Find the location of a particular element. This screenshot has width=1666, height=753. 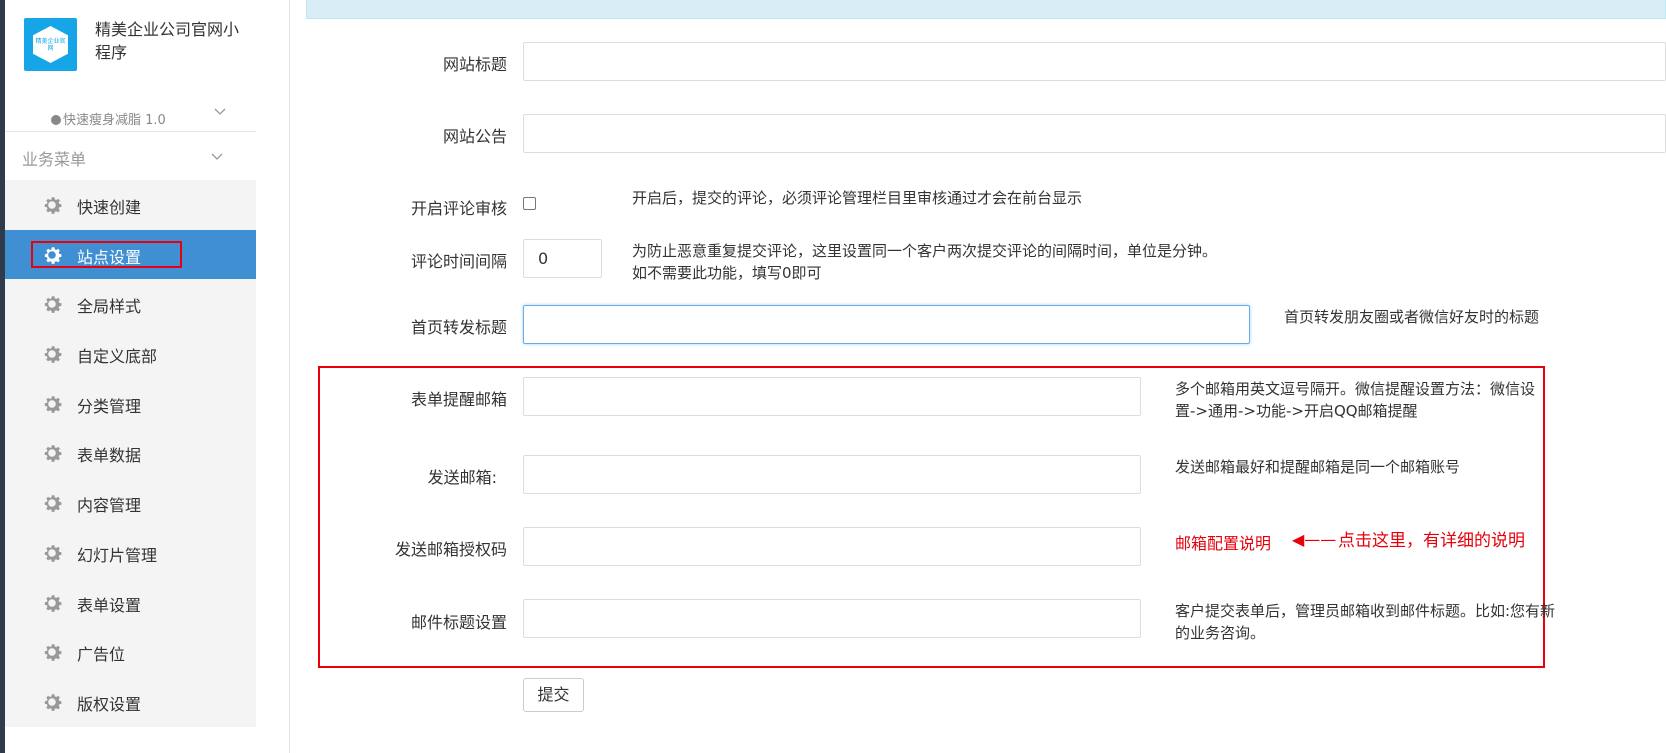

sidebar-item-label: 站点设置 is located at coordinates (109, 257).